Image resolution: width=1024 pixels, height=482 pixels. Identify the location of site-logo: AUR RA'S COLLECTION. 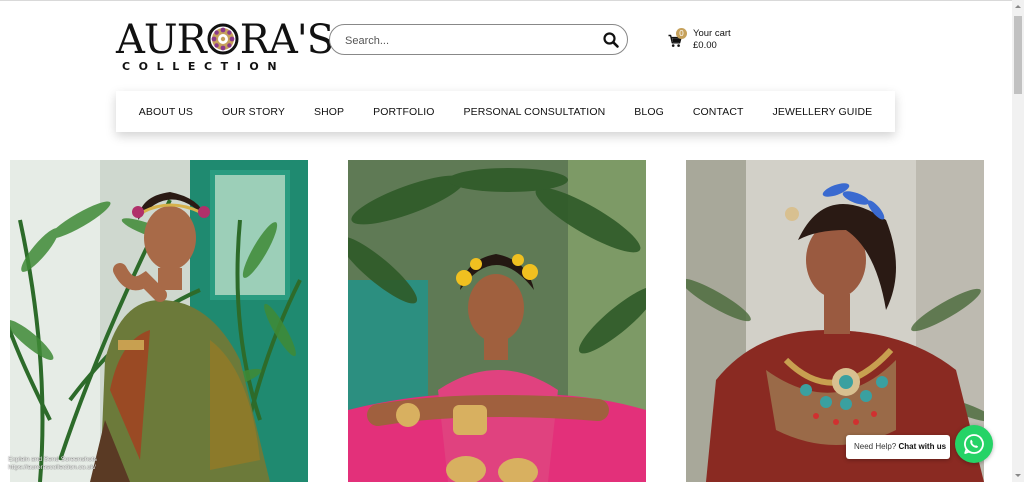
(225, 46).